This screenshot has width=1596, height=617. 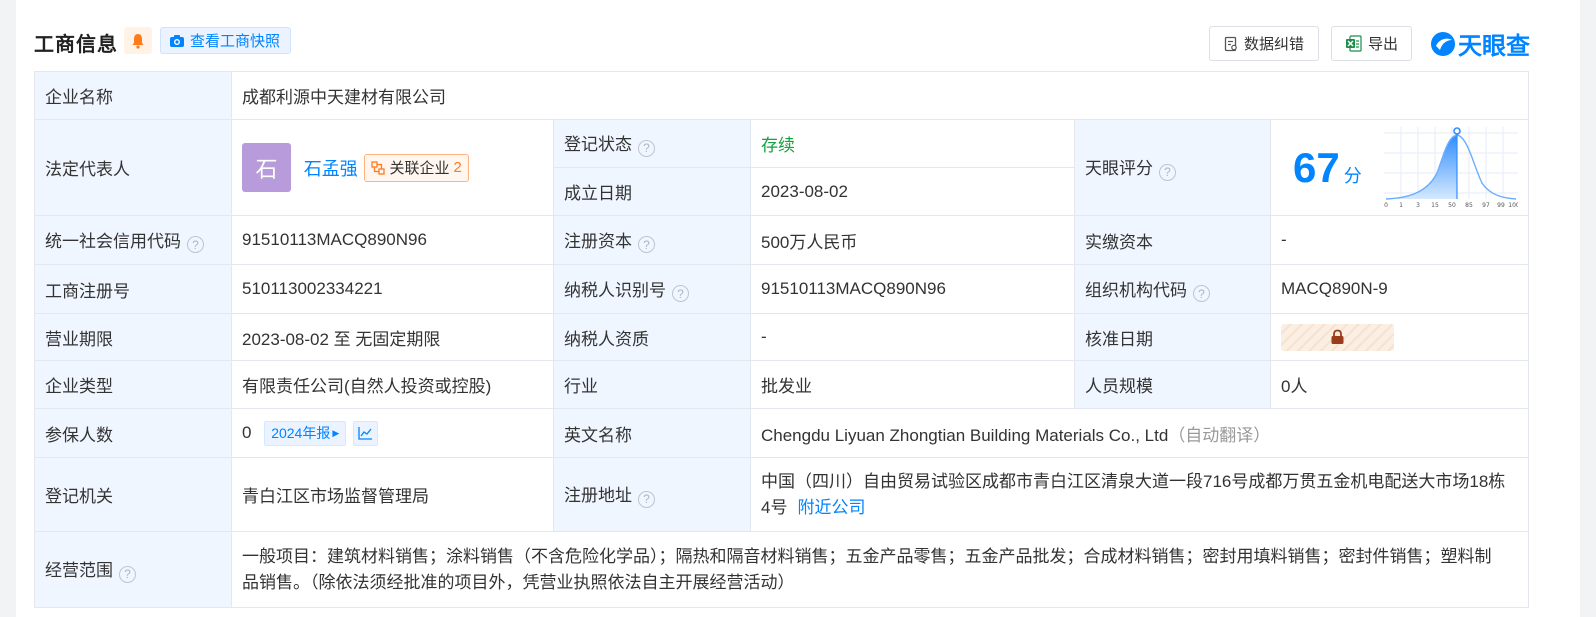 I want to click on data-correction-button: 数据纠错, so click(x=1264, y=43).